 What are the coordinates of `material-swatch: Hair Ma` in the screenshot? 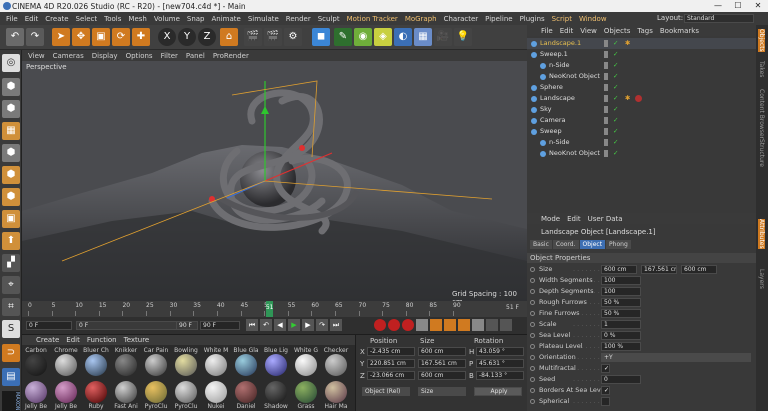 It's located at (336, 395).